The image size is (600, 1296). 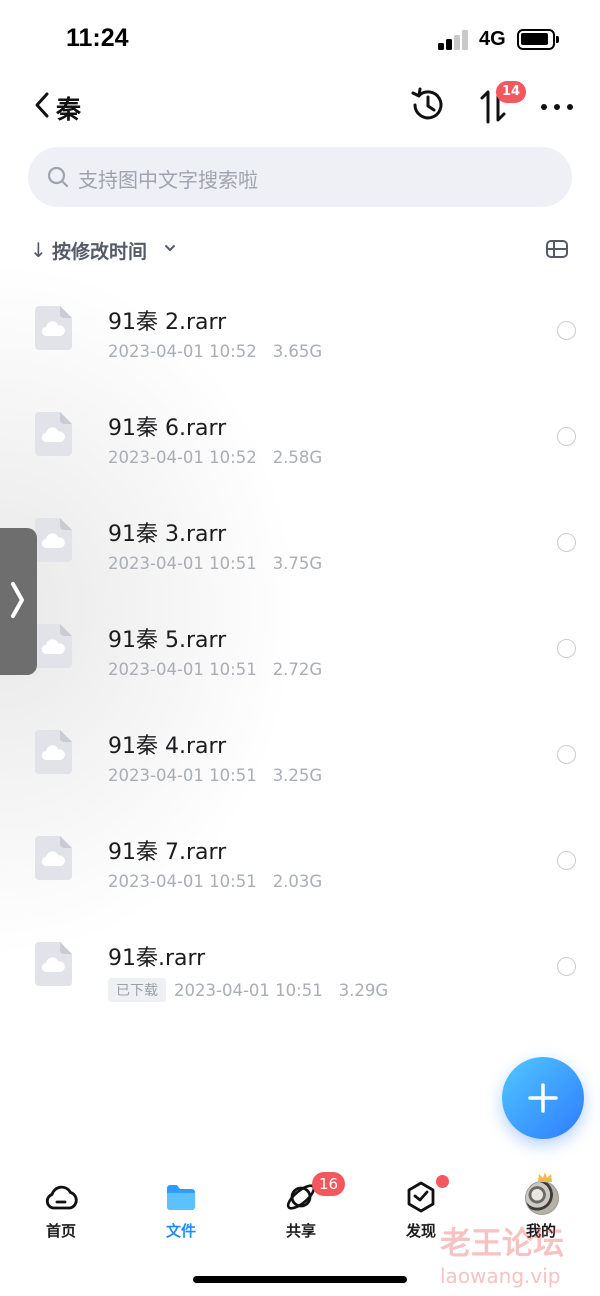 What do you see at coordinates (300, 177) in the screenshot?
I see `search-input: 支持图中文字搜索啦` at bounding box center [300, 177].